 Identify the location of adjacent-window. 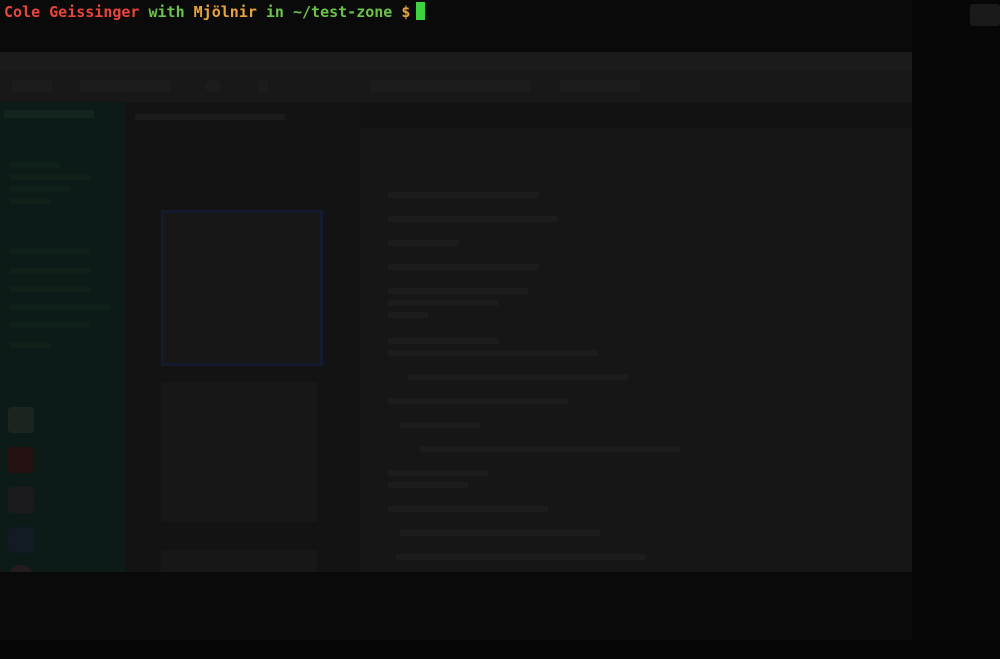
(956, 329).